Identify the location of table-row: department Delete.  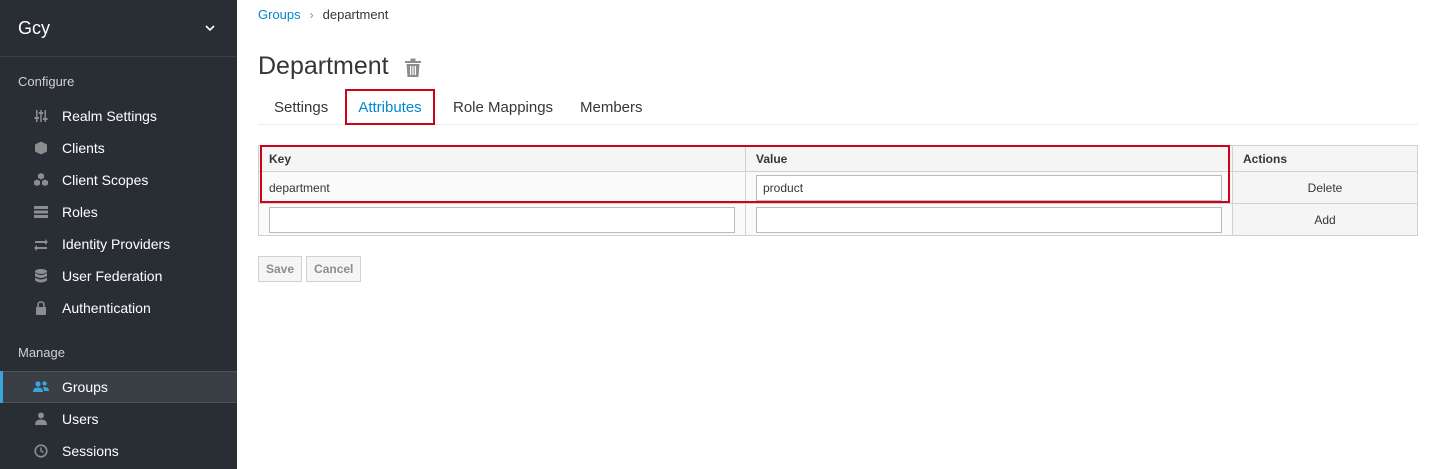
(838, 187).